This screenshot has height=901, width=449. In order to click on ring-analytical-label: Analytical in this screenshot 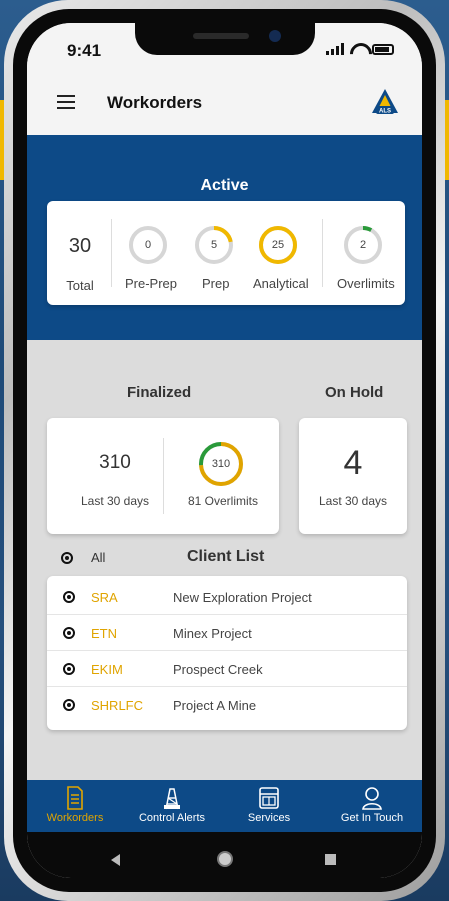, I will do `click(281, 283)`.